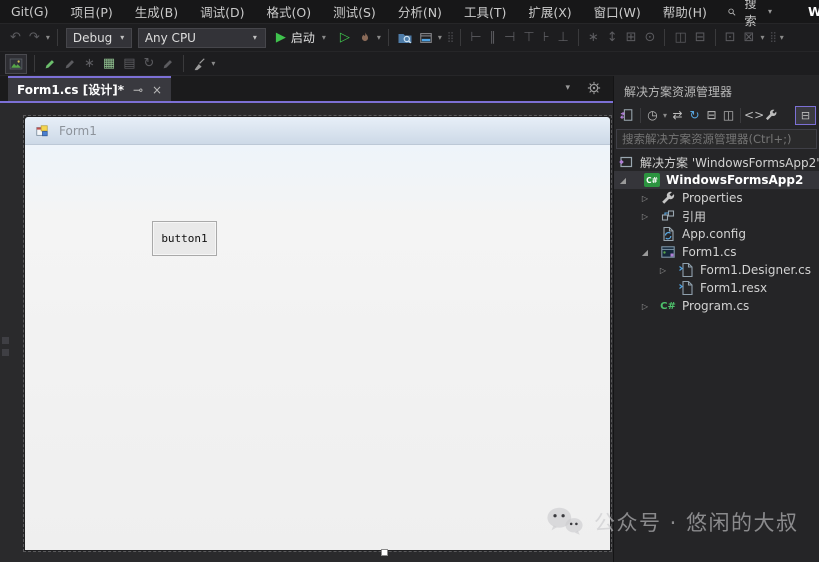 This screenshot has height=562, width=819. I want to click on close-icon: ×, so click(157, 90).